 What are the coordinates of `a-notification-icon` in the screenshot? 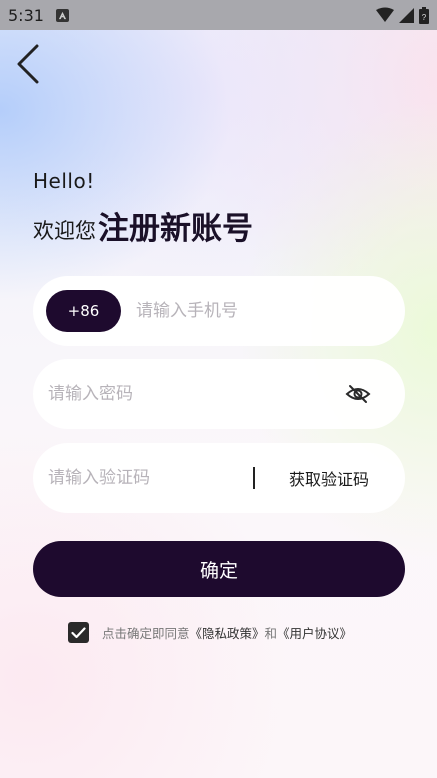 It's located at (62, 15).